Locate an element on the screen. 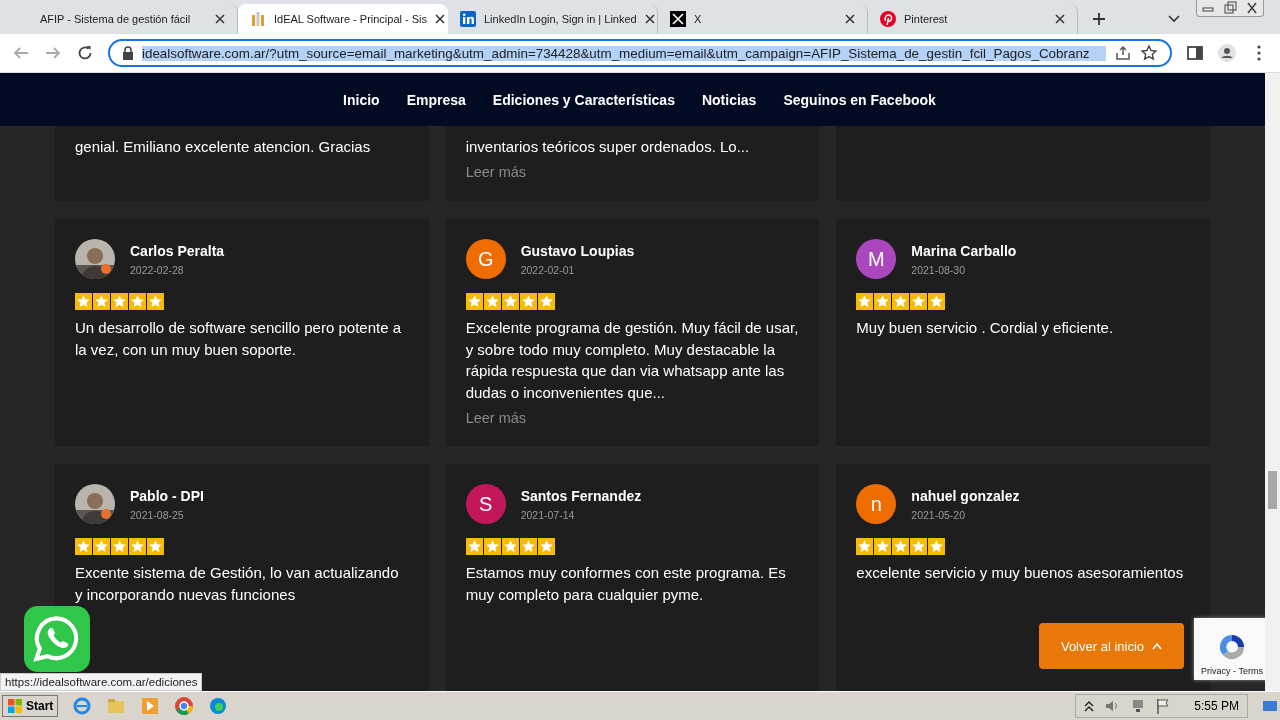 The width and height of the screenshot is (1280, 720). nav-link: Seguinos en Facebook is located at coordinates (859, 99).